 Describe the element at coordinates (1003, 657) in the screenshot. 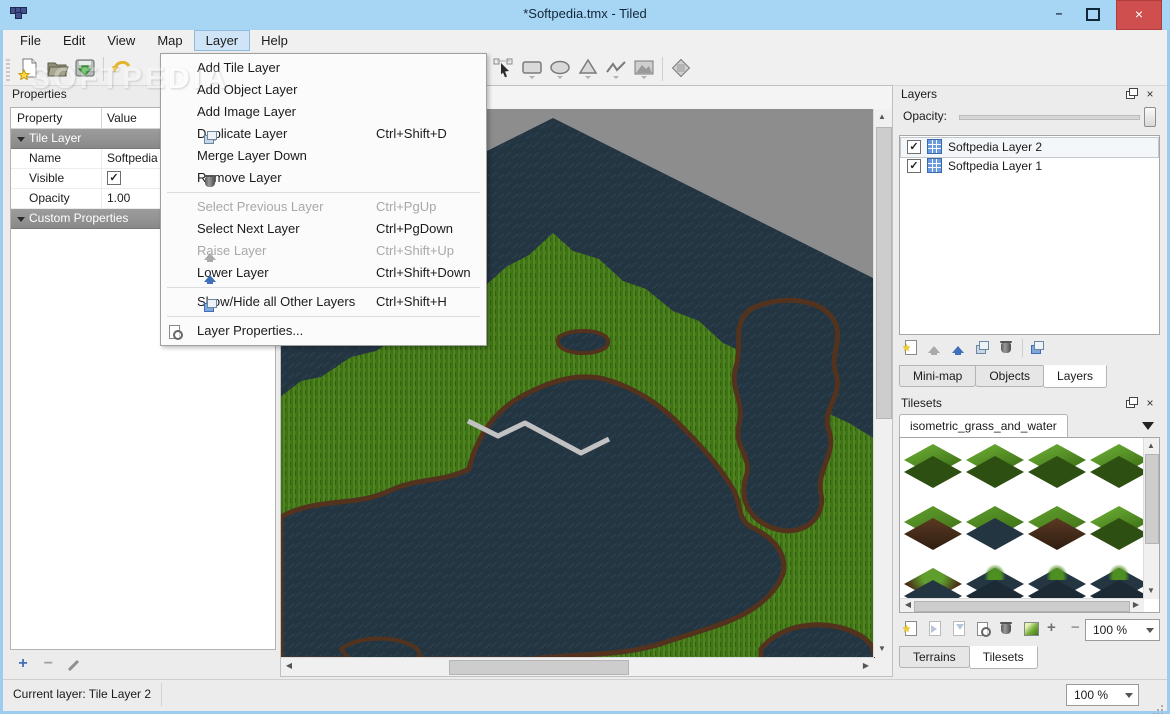

I see `tab-tilesets: Tilesets` at that location.